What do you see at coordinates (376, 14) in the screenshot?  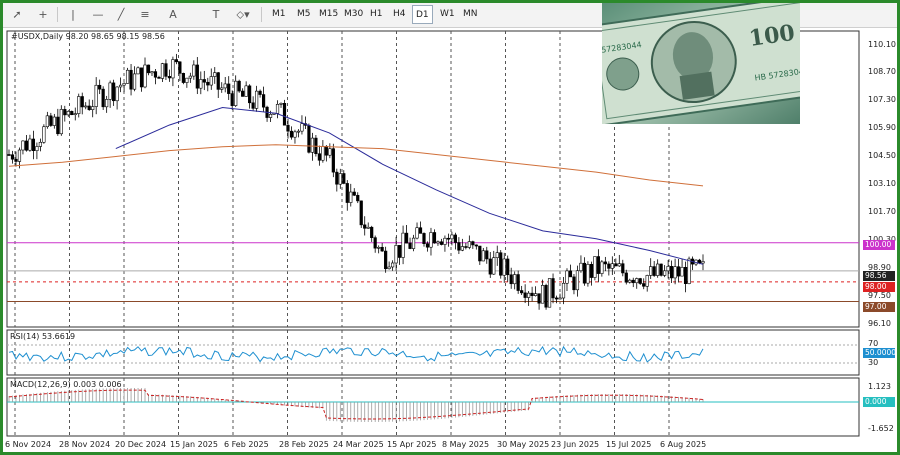 I see `timeframe-h1: H1` at bounding box center [376, 14].